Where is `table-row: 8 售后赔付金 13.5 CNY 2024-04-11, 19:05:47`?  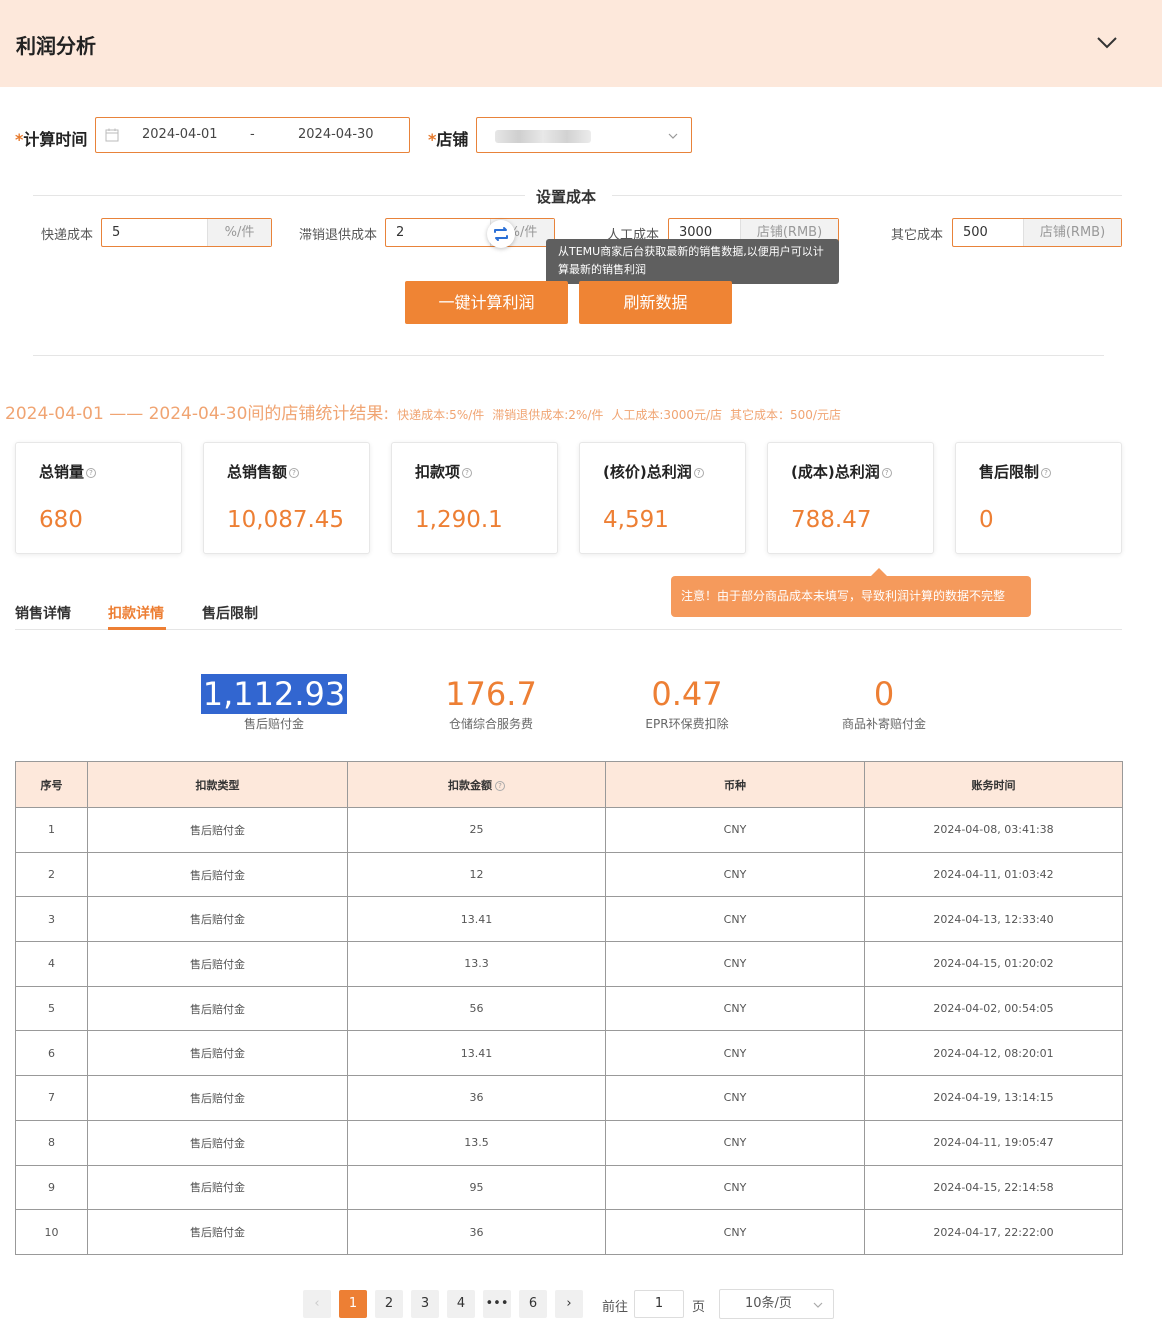
table-row: 8 售后赔付金 13.5 CNY 2024-04-11, 19:05:47 is located at coordinates (569, 1142).